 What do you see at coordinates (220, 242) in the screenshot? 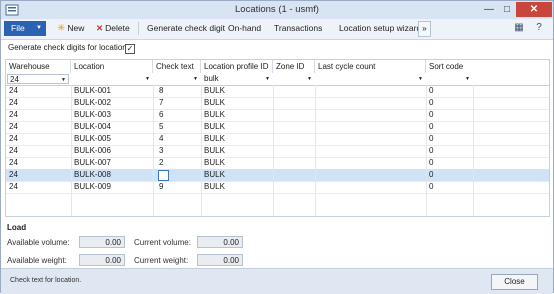
I see `current-volume-field: 0.00` at bounding box center [220, 242].